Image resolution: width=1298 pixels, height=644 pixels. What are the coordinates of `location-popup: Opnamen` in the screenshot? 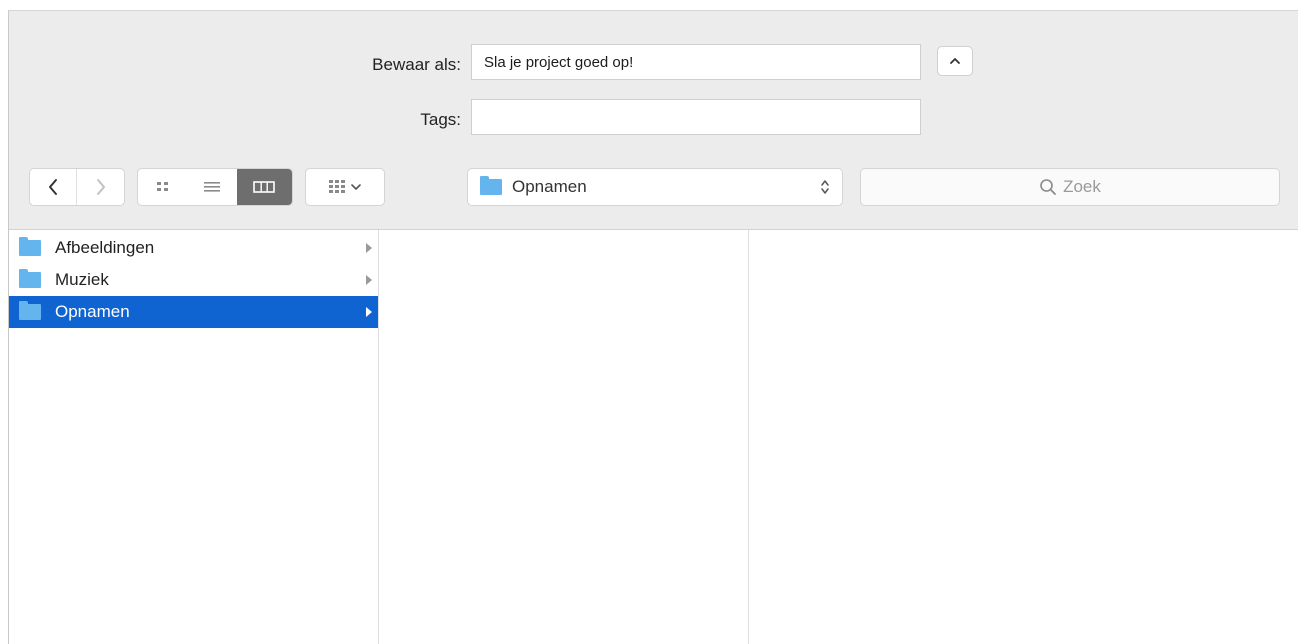 It's located at (655, 187).